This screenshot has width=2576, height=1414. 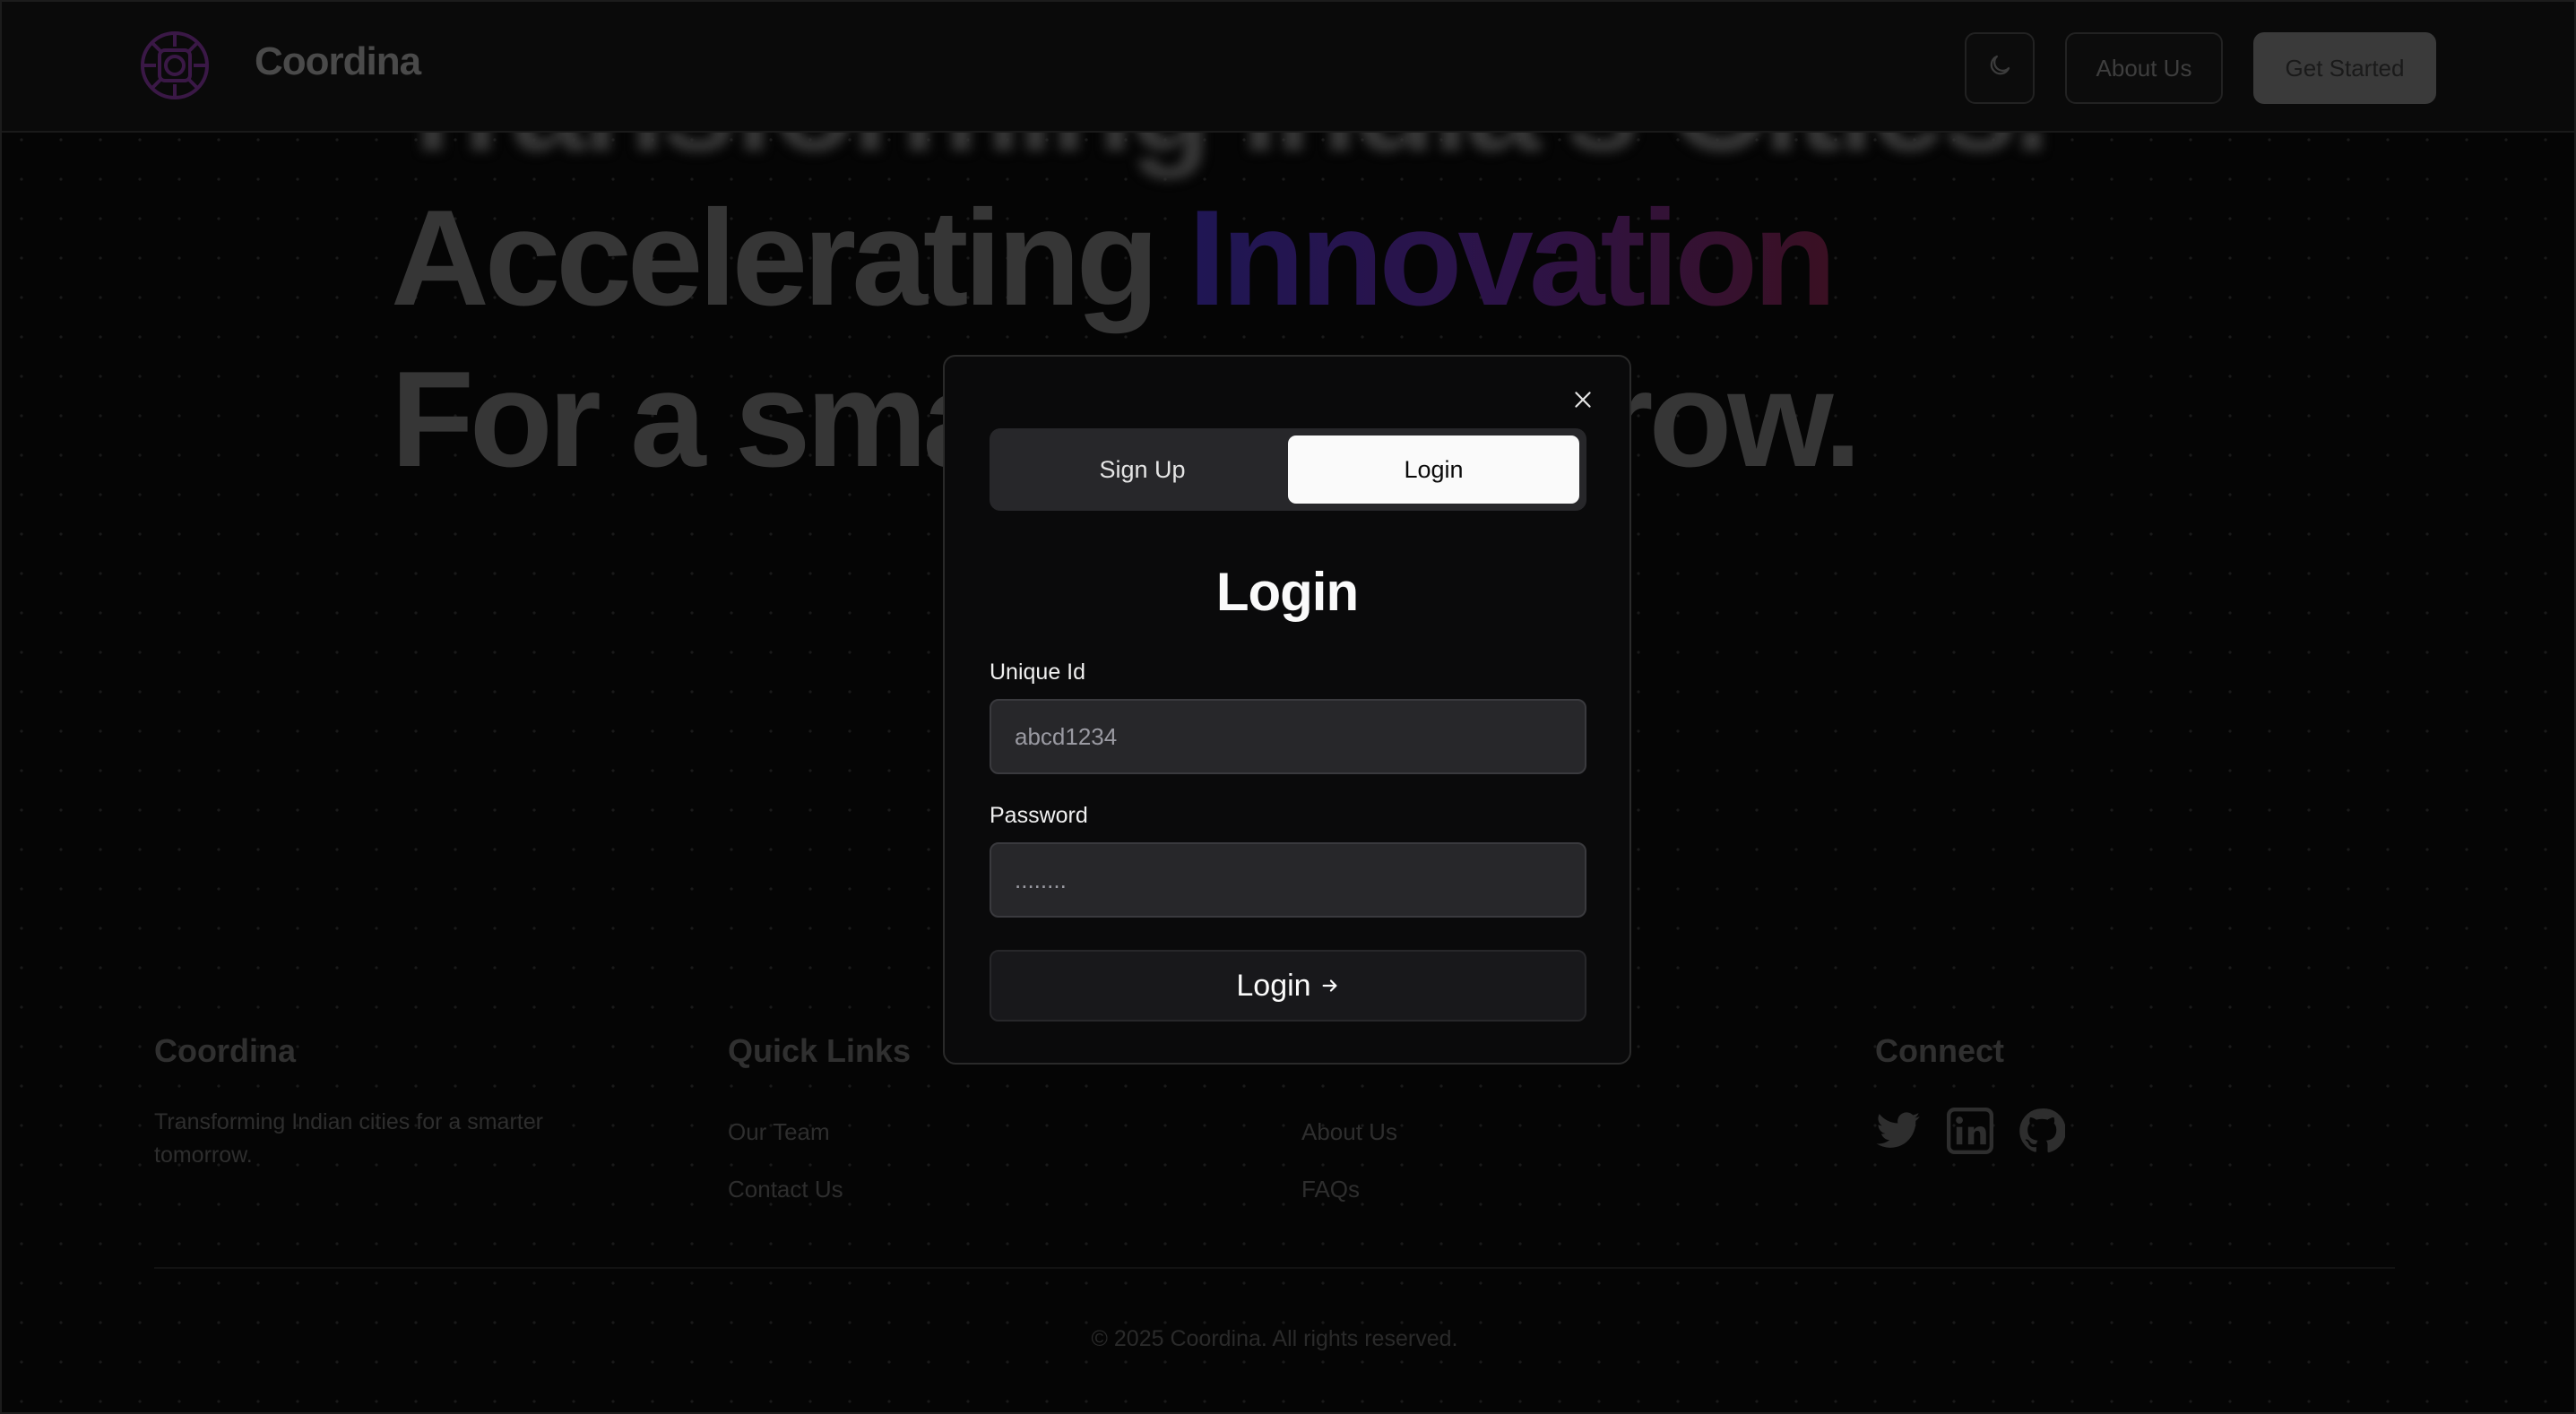 I want to click on footer-copyright: © 2025 Coordina. All rights reserved., so click(x=1274, y=1338).